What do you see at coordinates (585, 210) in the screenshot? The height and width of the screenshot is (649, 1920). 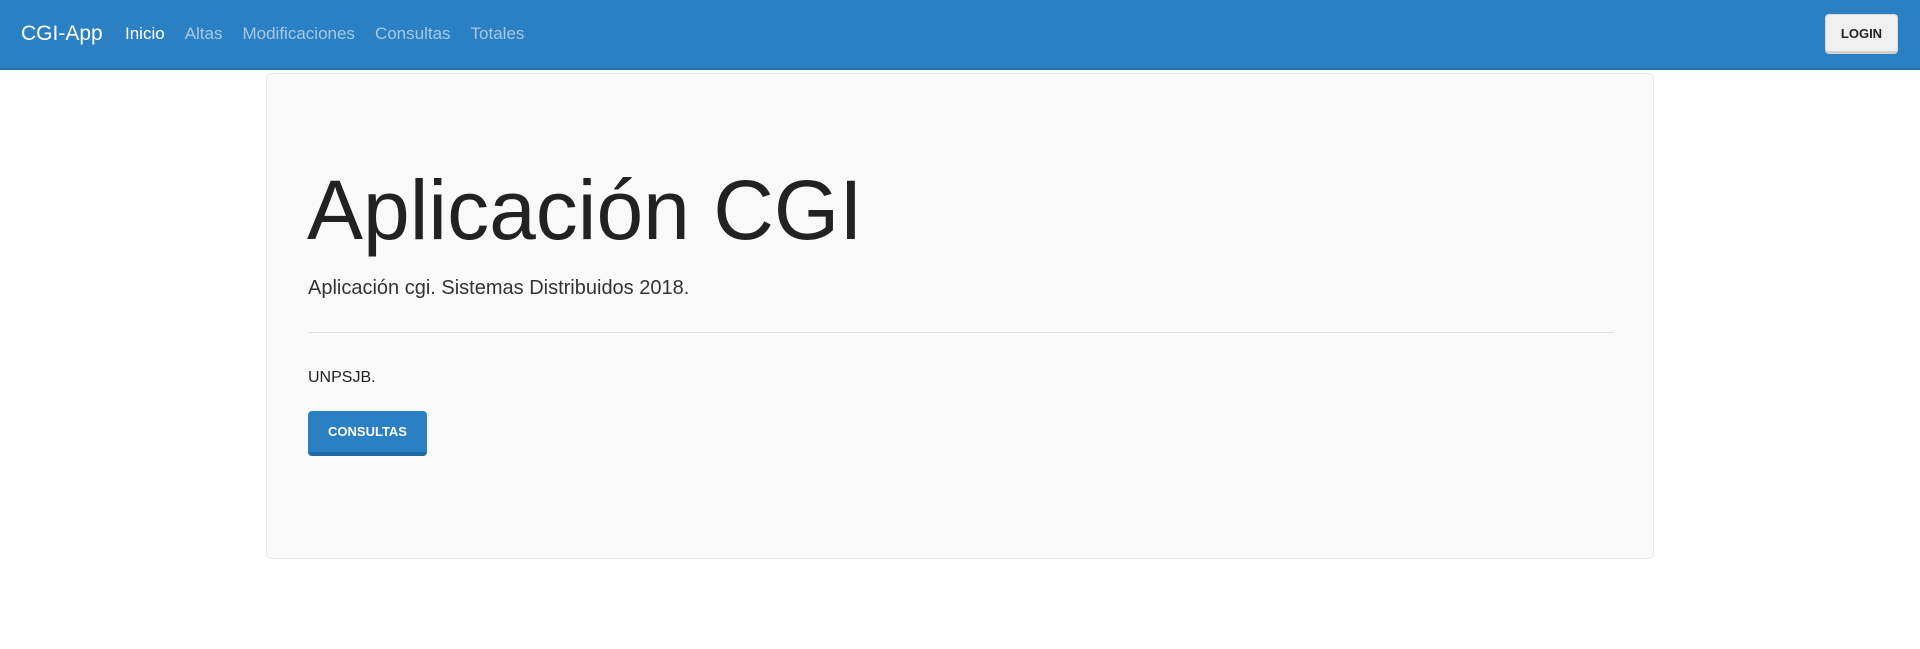 I see `page-title: Aplicación CGI` at bounding box center [585, 210].